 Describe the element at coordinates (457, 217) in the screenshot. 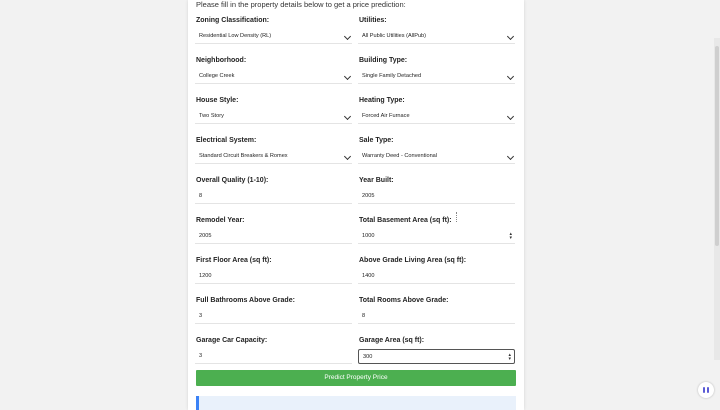

I see `text-cursor` at that location.